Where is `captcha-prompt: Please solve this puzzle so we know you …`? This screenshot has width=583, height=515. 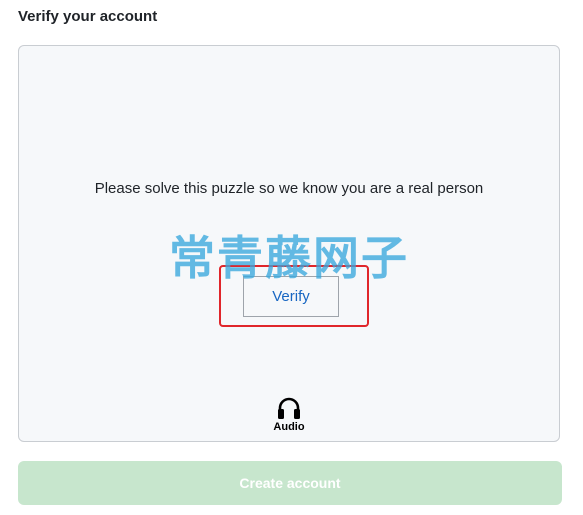 captcha-prompt: Please solve this puzzle so we know you … is located at coordinates (289, 188).